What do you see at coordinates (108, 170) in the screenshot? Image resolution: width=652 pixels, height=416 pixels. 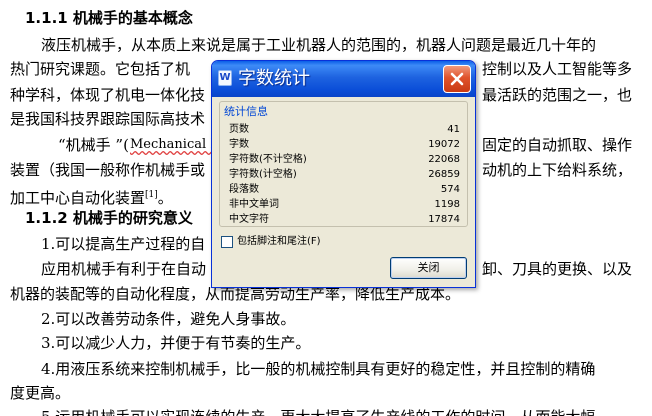 I see `paragraph-line: 装置（我国一般称作机械手或` at bounding box center [108, 170].